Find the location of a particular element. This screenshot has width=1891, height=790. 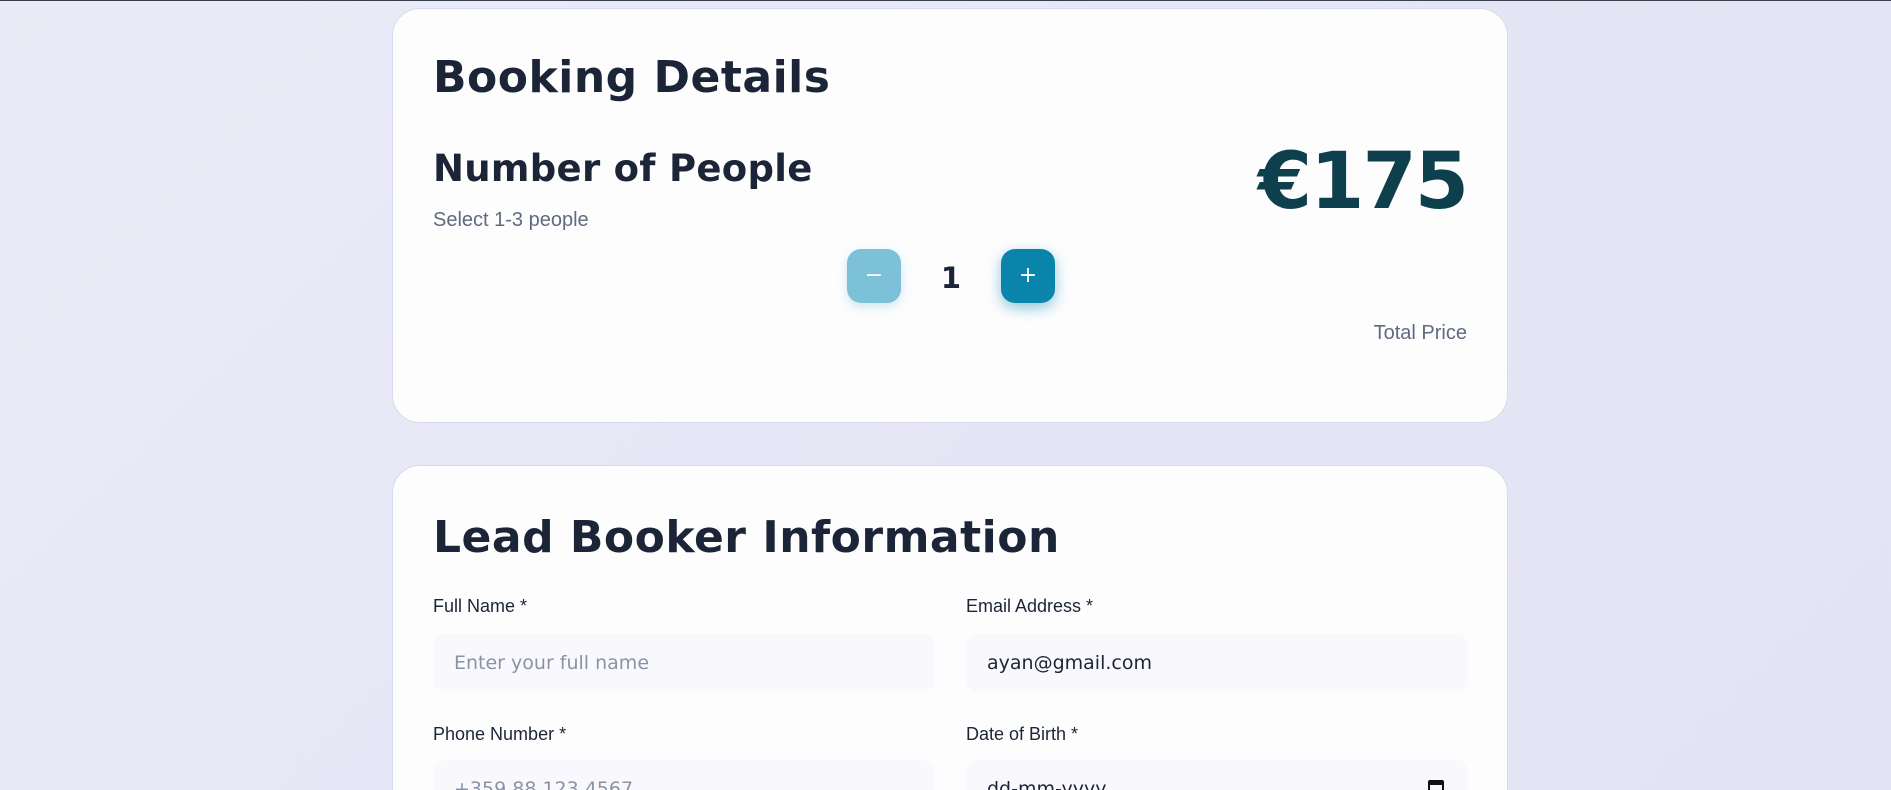

people-count: 1 is located at coordinates (951, 278).